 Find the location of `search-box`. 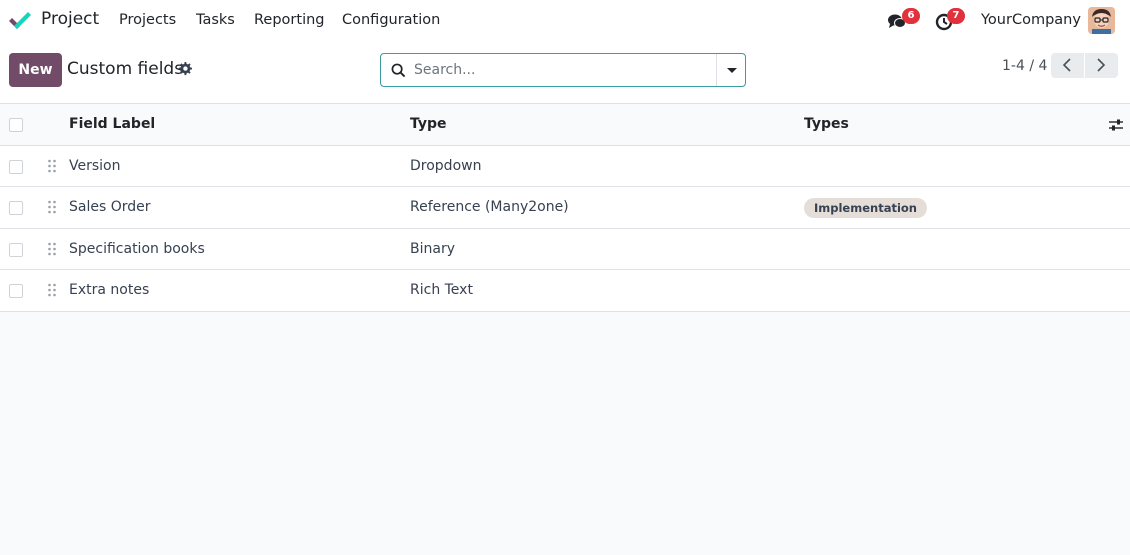

search-box is located at coordinates (563, 70).